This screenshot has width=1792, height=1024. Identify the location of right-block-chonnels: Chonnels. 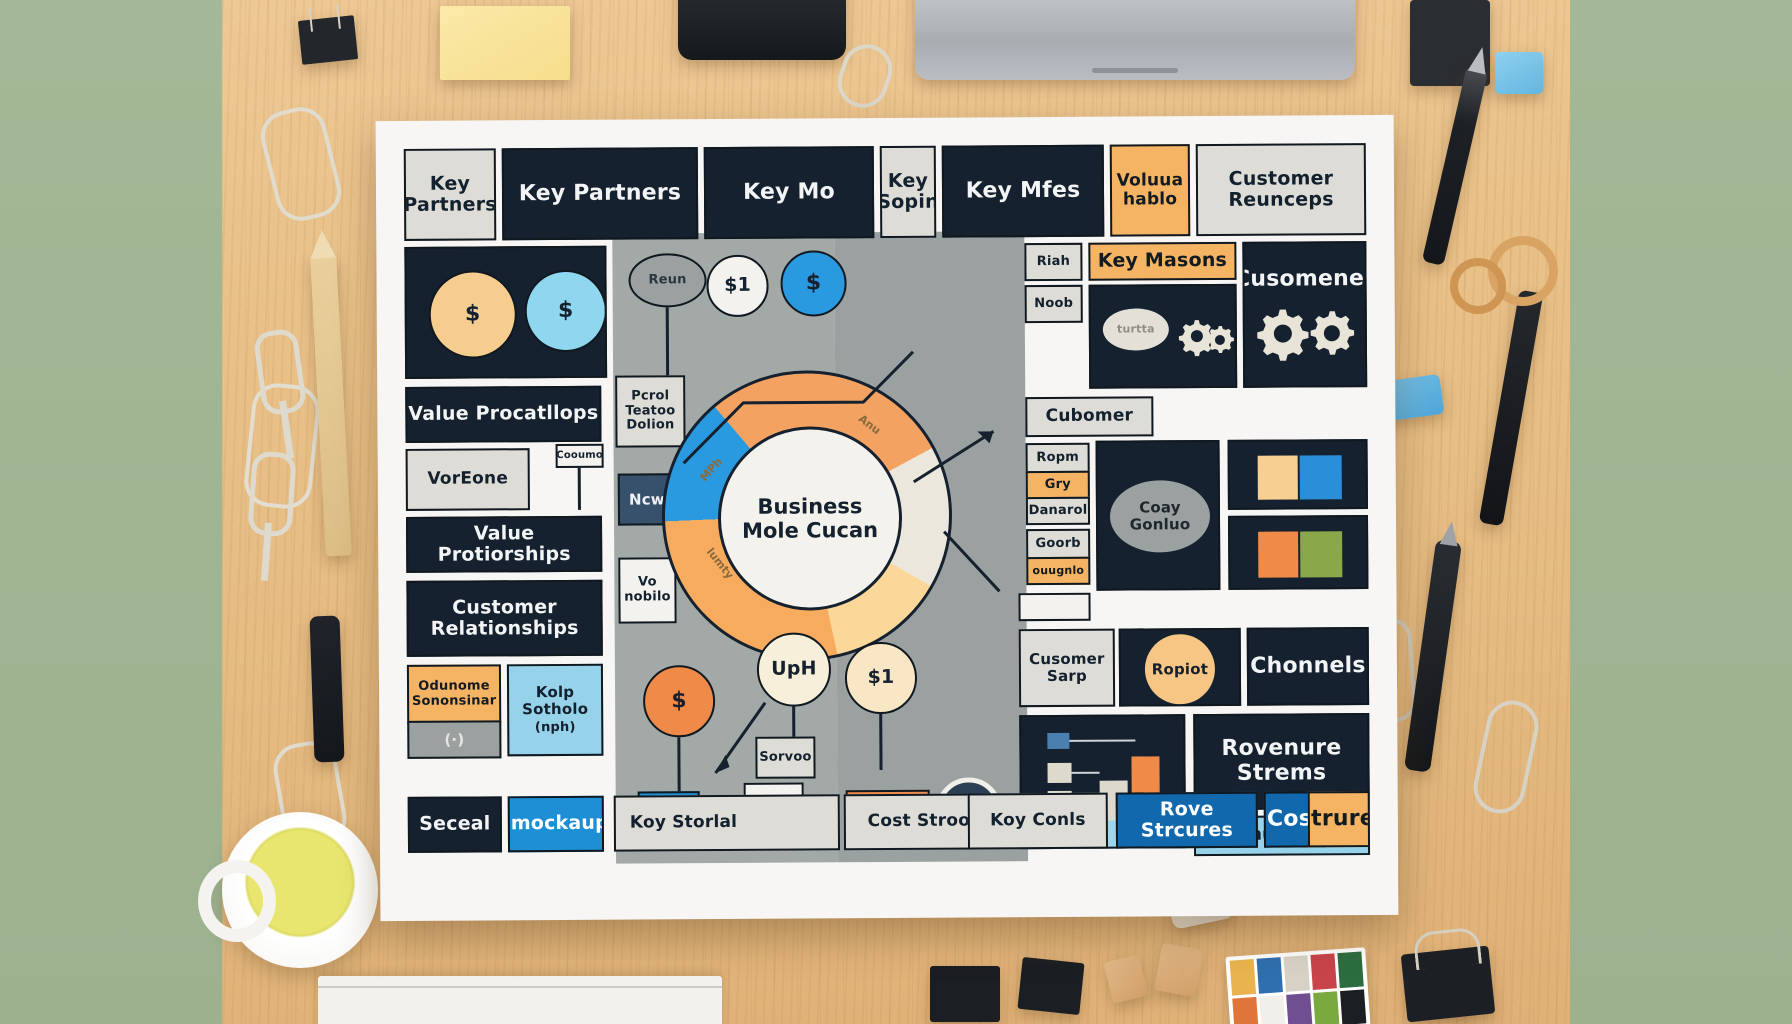
(1308, 666).